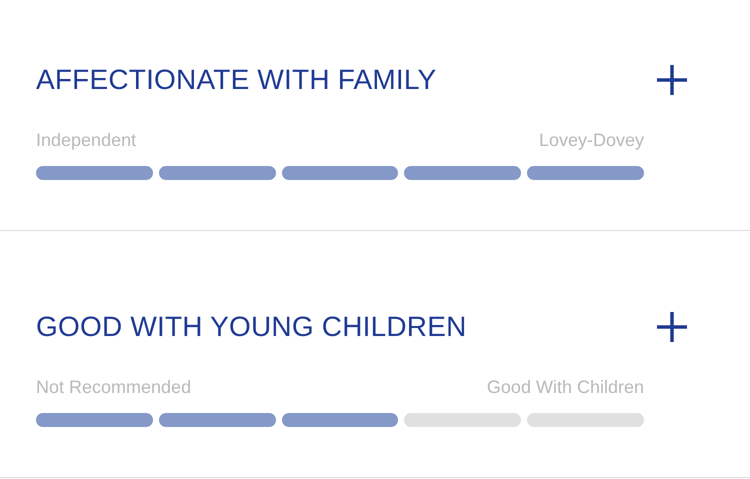 This screenshot has width=750, height=479. Describe the element at coordinates (591, 140) in the screenshot. I see `scale-high-label: Lovey-Dovey` at that location.